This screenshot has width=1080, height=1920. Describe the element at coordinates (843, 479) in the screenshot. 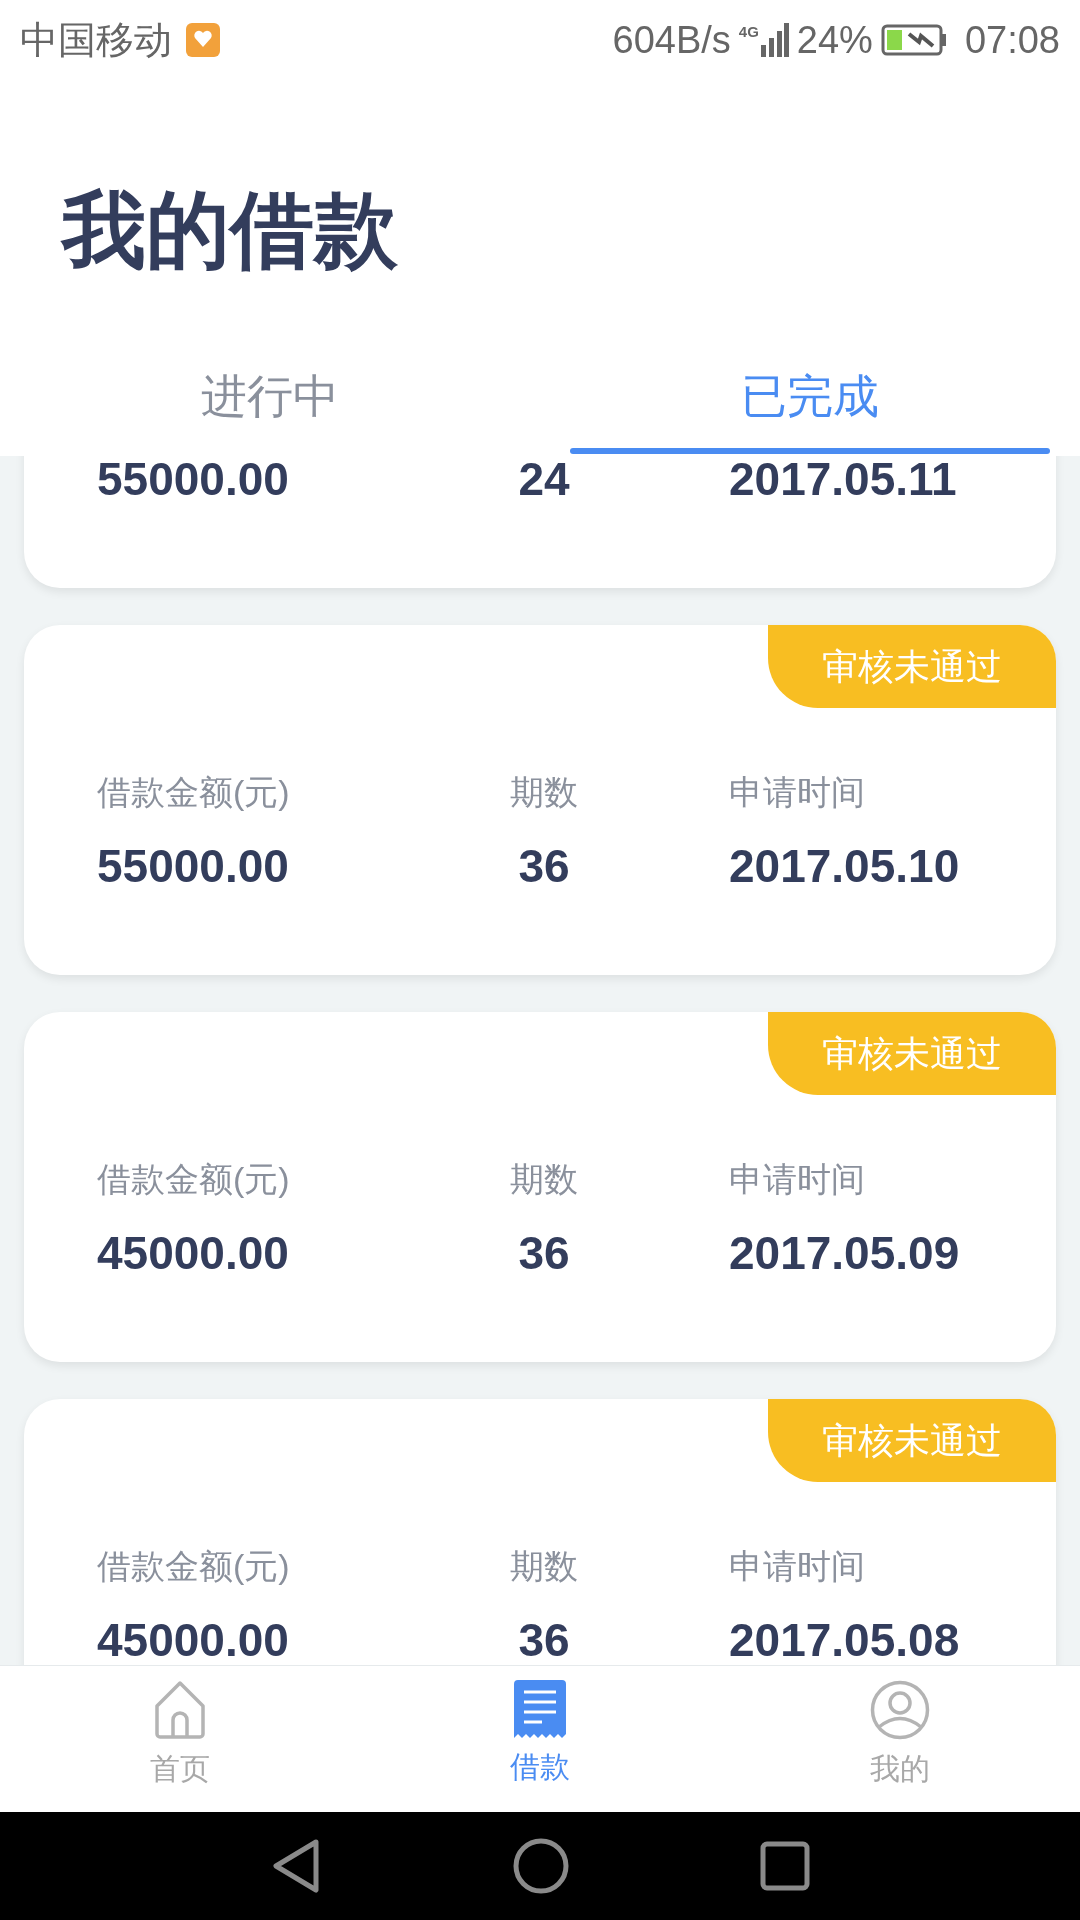

I see `apply-date: 2017.05.11` at that location.